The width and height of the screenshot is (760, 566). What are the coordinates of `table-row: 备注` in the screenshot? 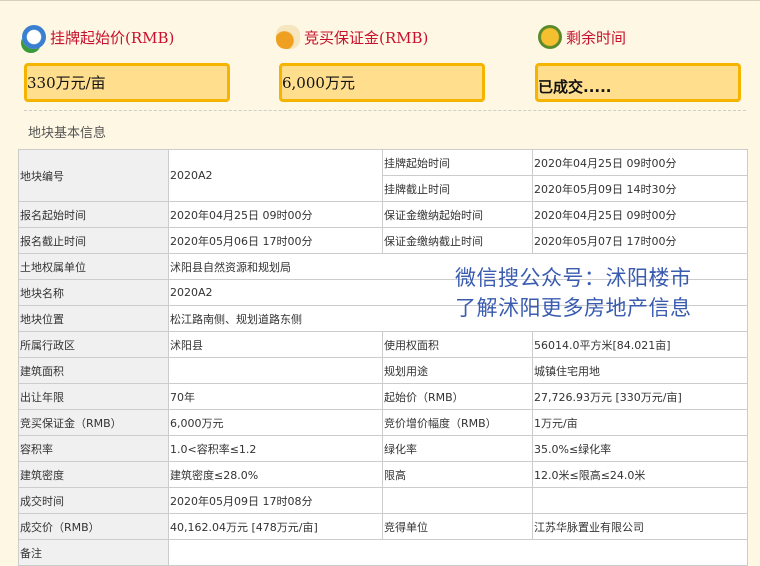 It's located at (383, 552).